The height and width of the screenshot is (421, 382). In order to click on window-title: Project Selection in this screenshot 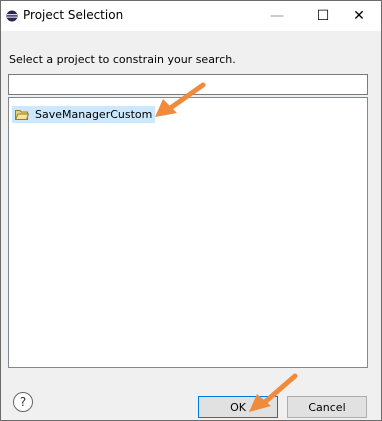, I will do `click(73, 15)`.